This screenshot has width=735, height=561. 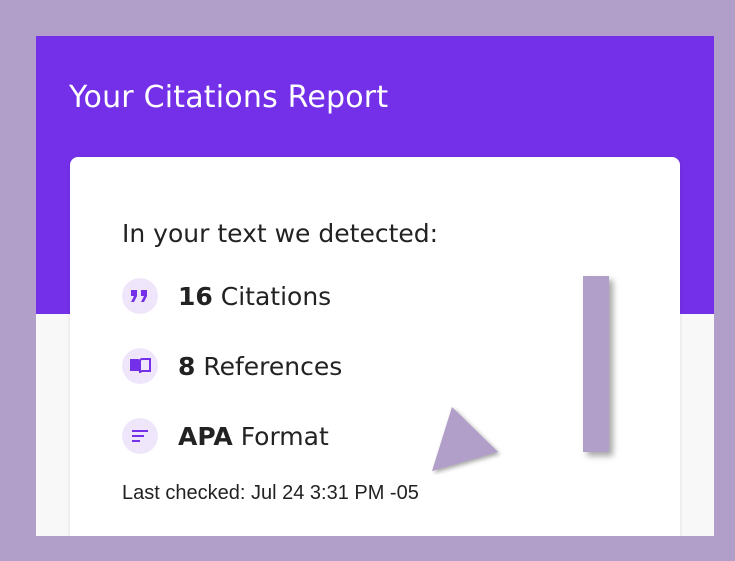 What do you see at coordinates (273, 366) in the screenshot?
I see `references-label: References` at bounding box center [273, 366].